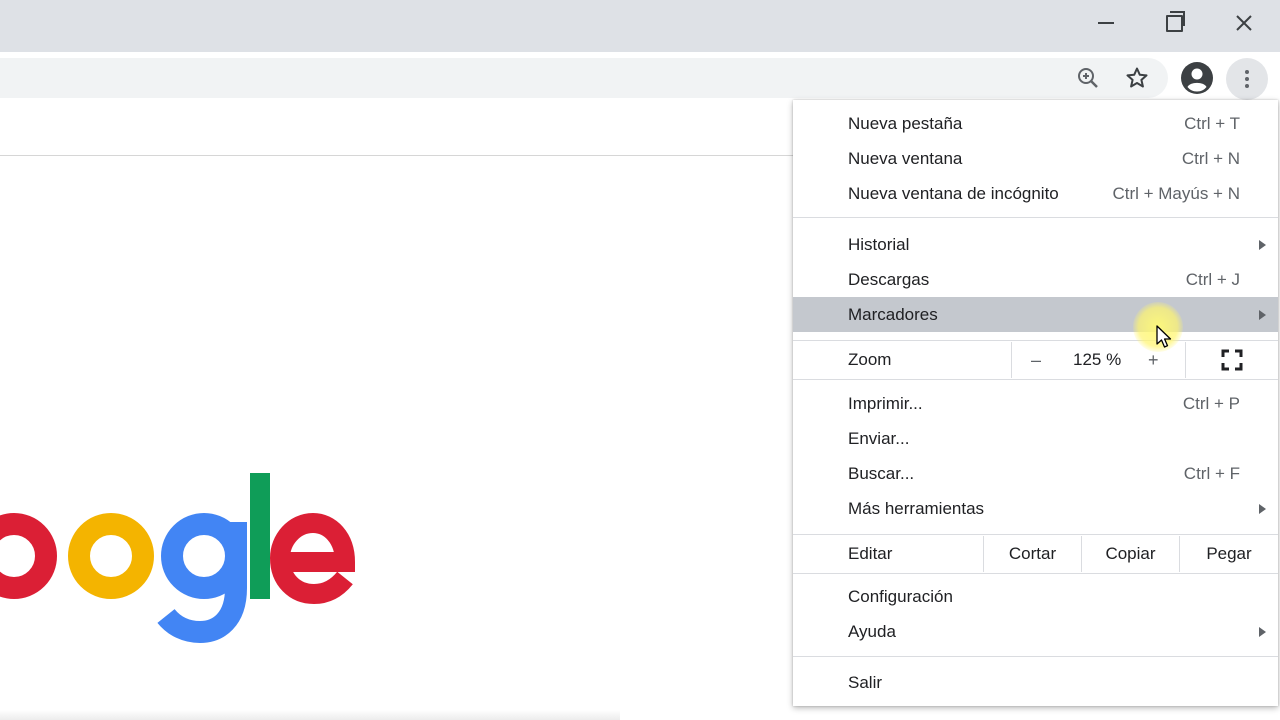  I want to click on zoom-button, so click(1088, 78).